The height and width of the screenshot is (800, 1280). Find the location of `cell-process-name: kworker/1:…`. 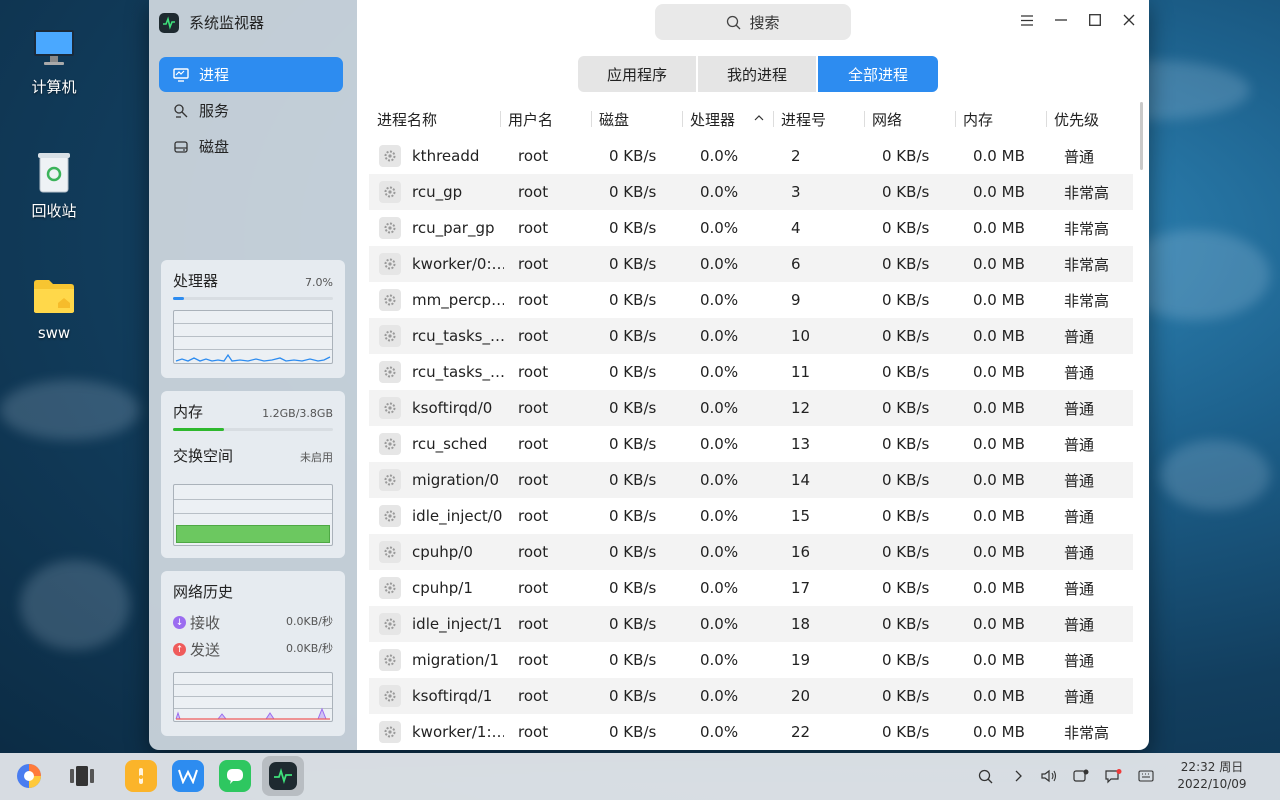

cell-process-name: kworker/1:… is located at coordinates (458, 732).